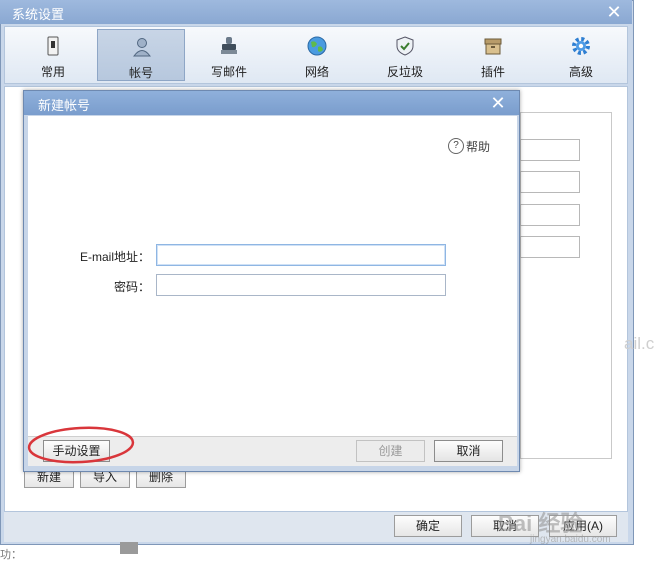  Describe the element at coordinates (301, 255) in the screenshot. I see `email-field` at that location.